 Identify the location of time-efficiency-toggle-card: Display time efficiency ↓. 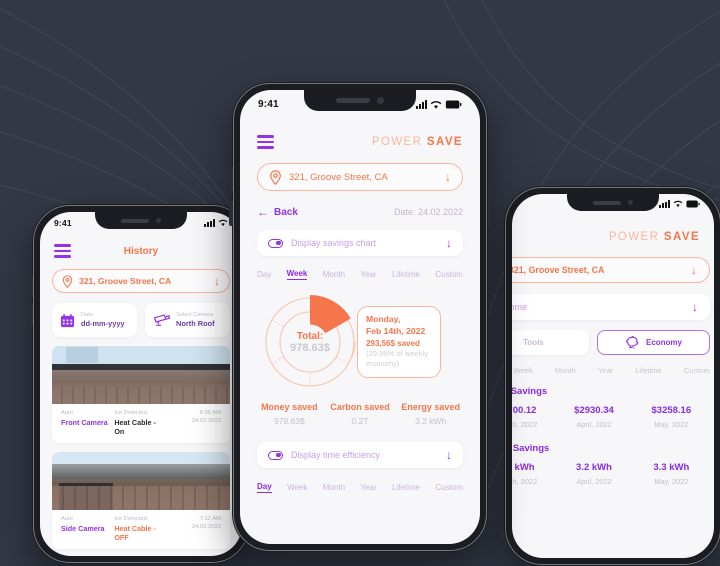
(360, 455).